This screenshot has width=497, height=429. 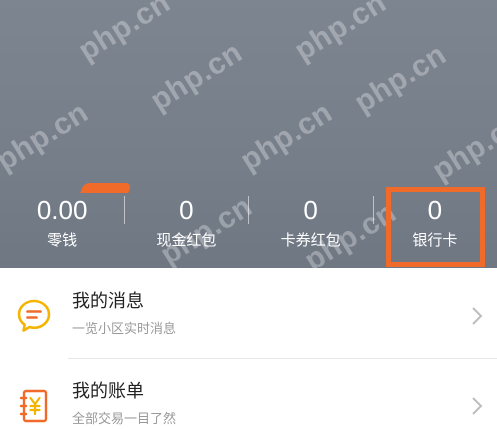 What do you see at coordinates (310, 240) in the screenshot?
I see `coupon-red-packet-label: 卡券红包` at bounding box center [310, 240].